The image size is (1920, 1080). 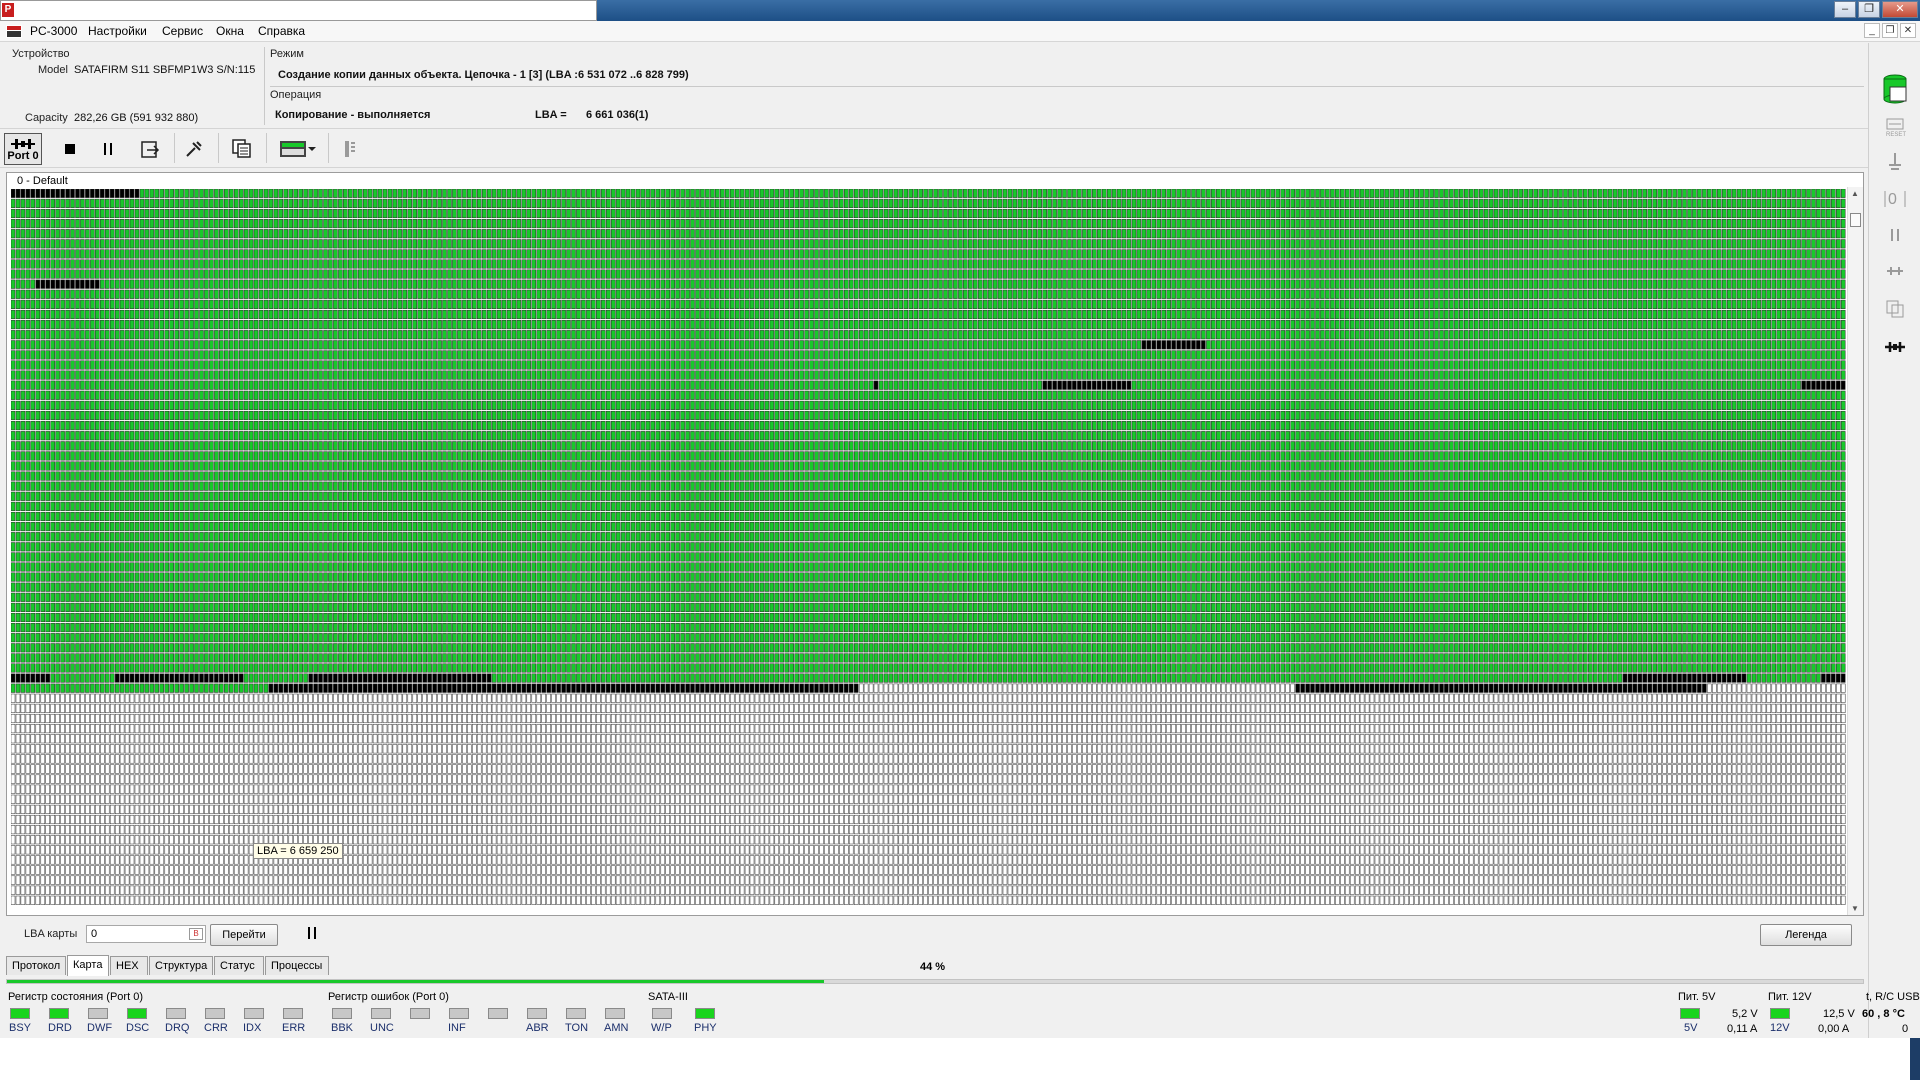 What do you see at coordinates (1806, 935) in the screenshot?
I see `legend-button: Легенда` at bounding box center [1806, 935].